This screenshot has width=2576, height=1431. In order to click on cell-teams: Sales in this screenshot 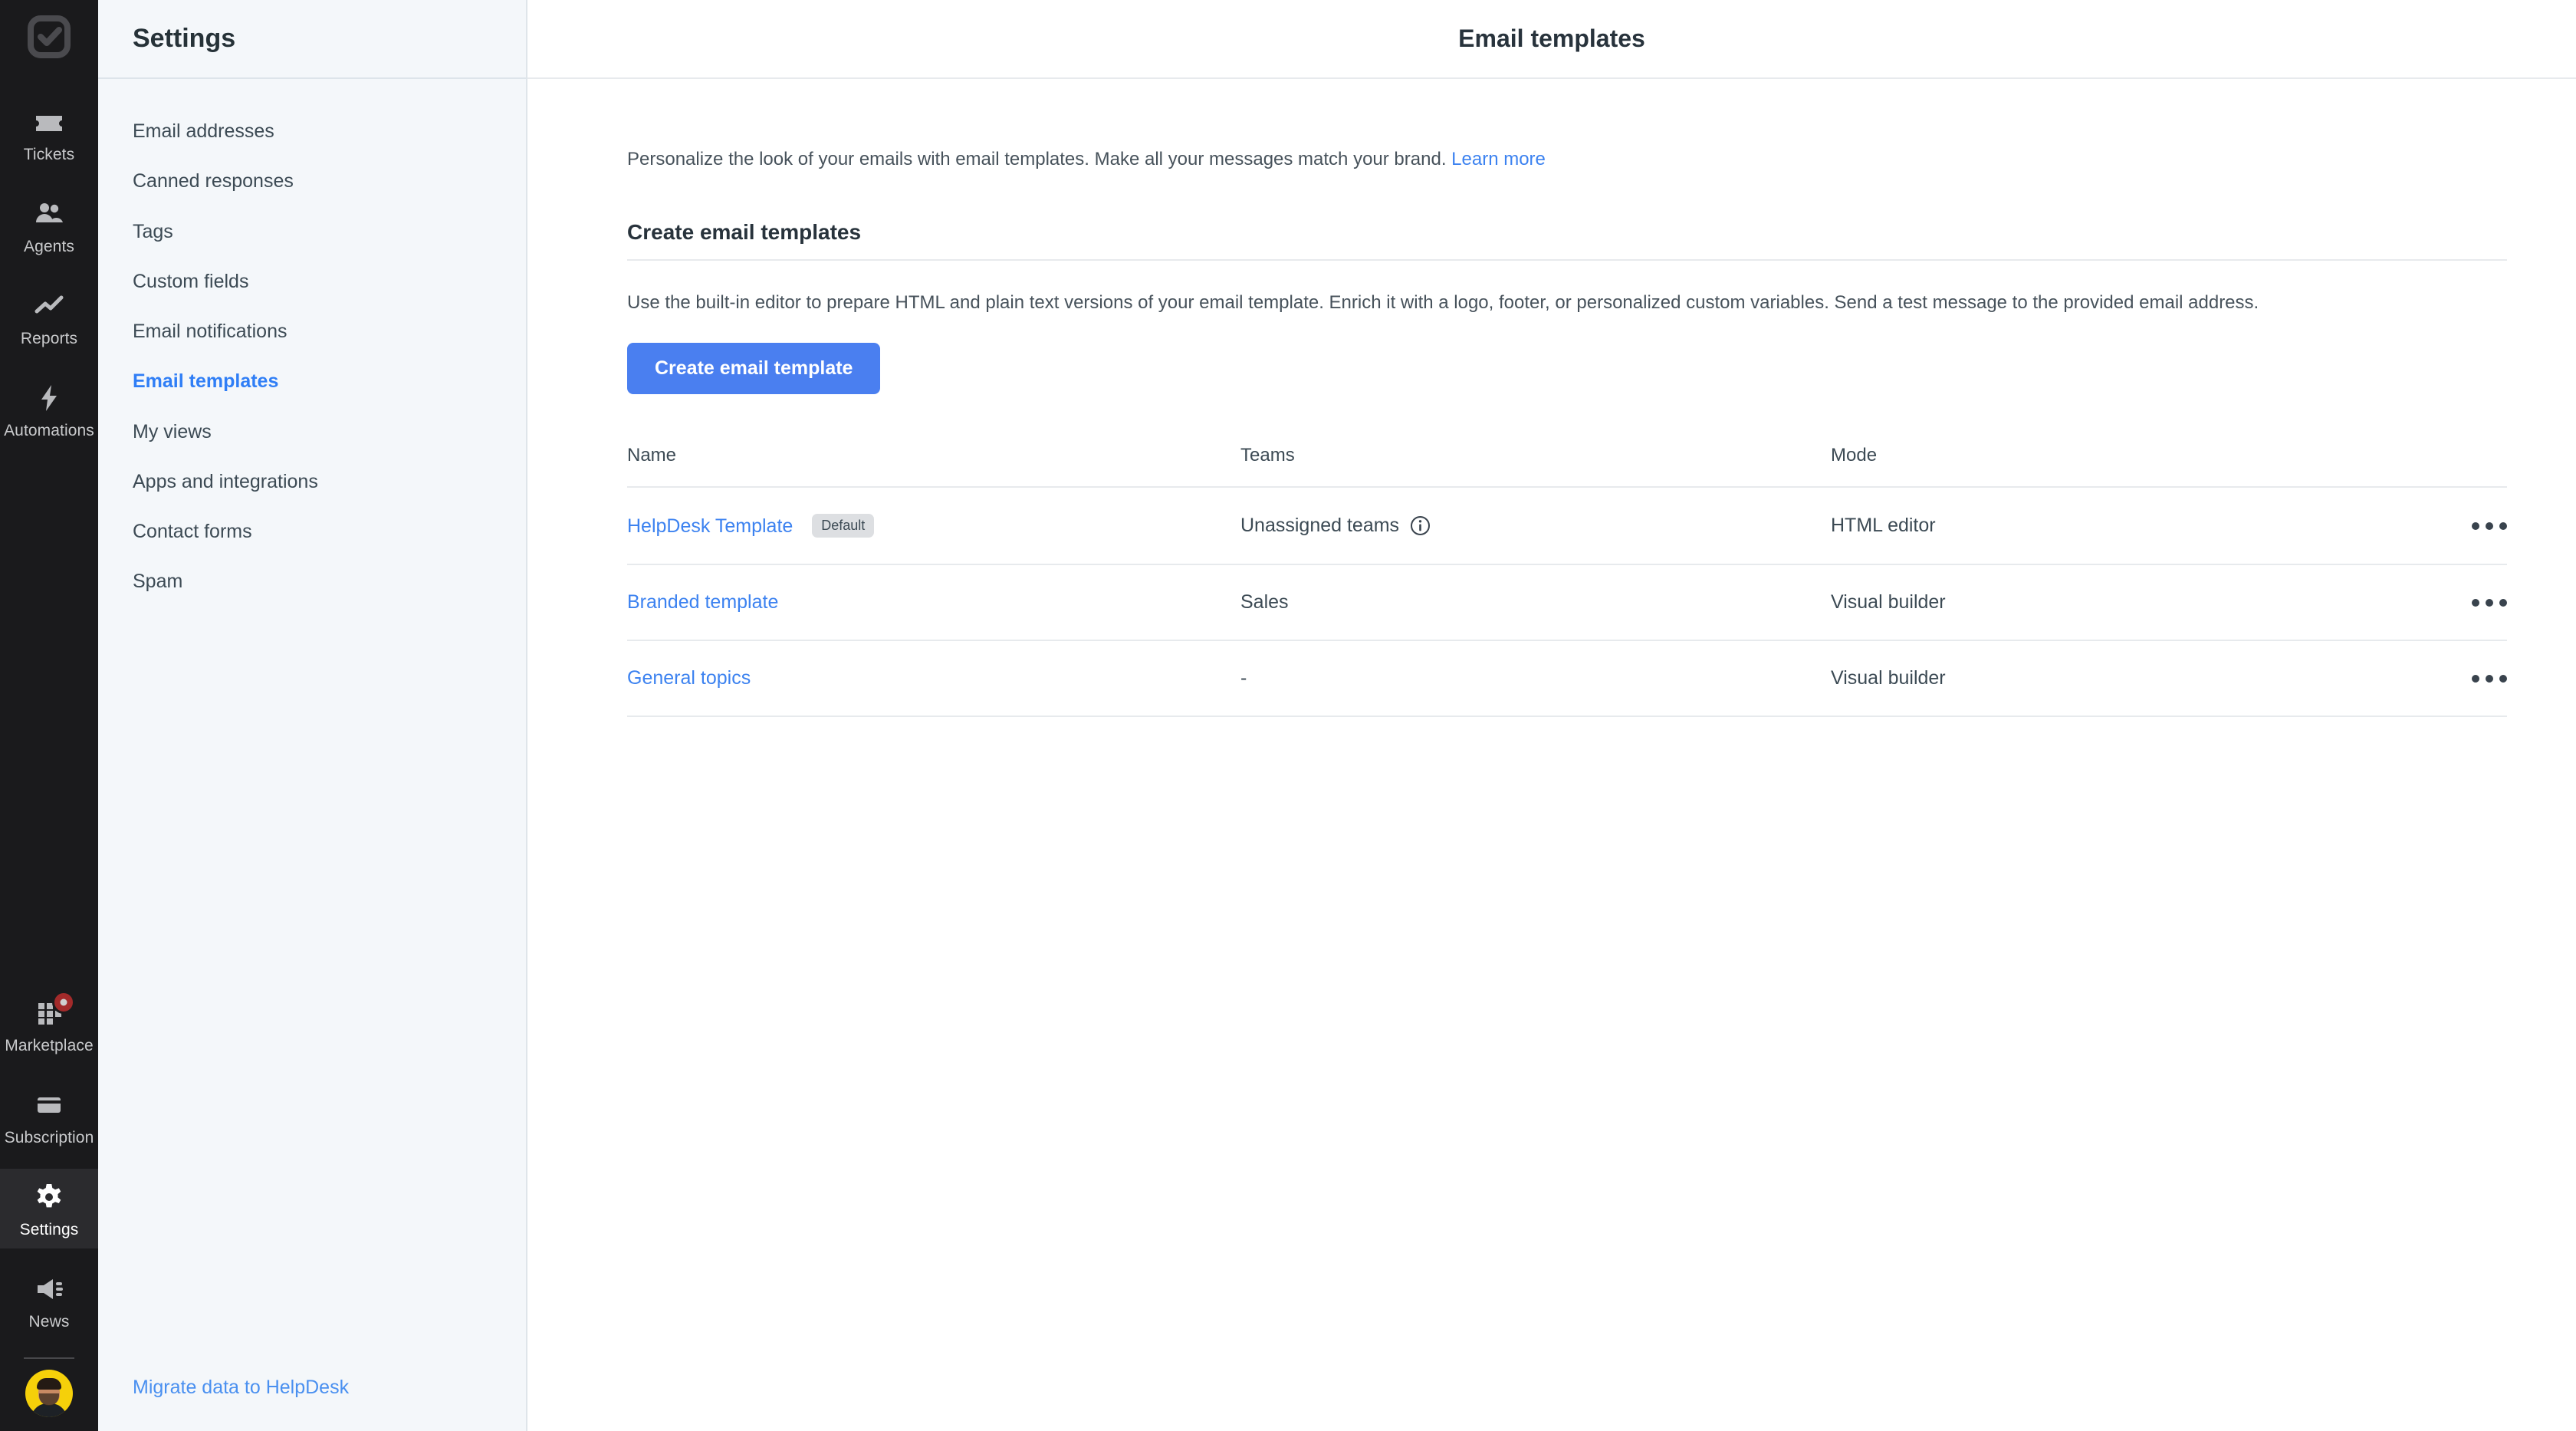, I will do `click(1535, 603)`.